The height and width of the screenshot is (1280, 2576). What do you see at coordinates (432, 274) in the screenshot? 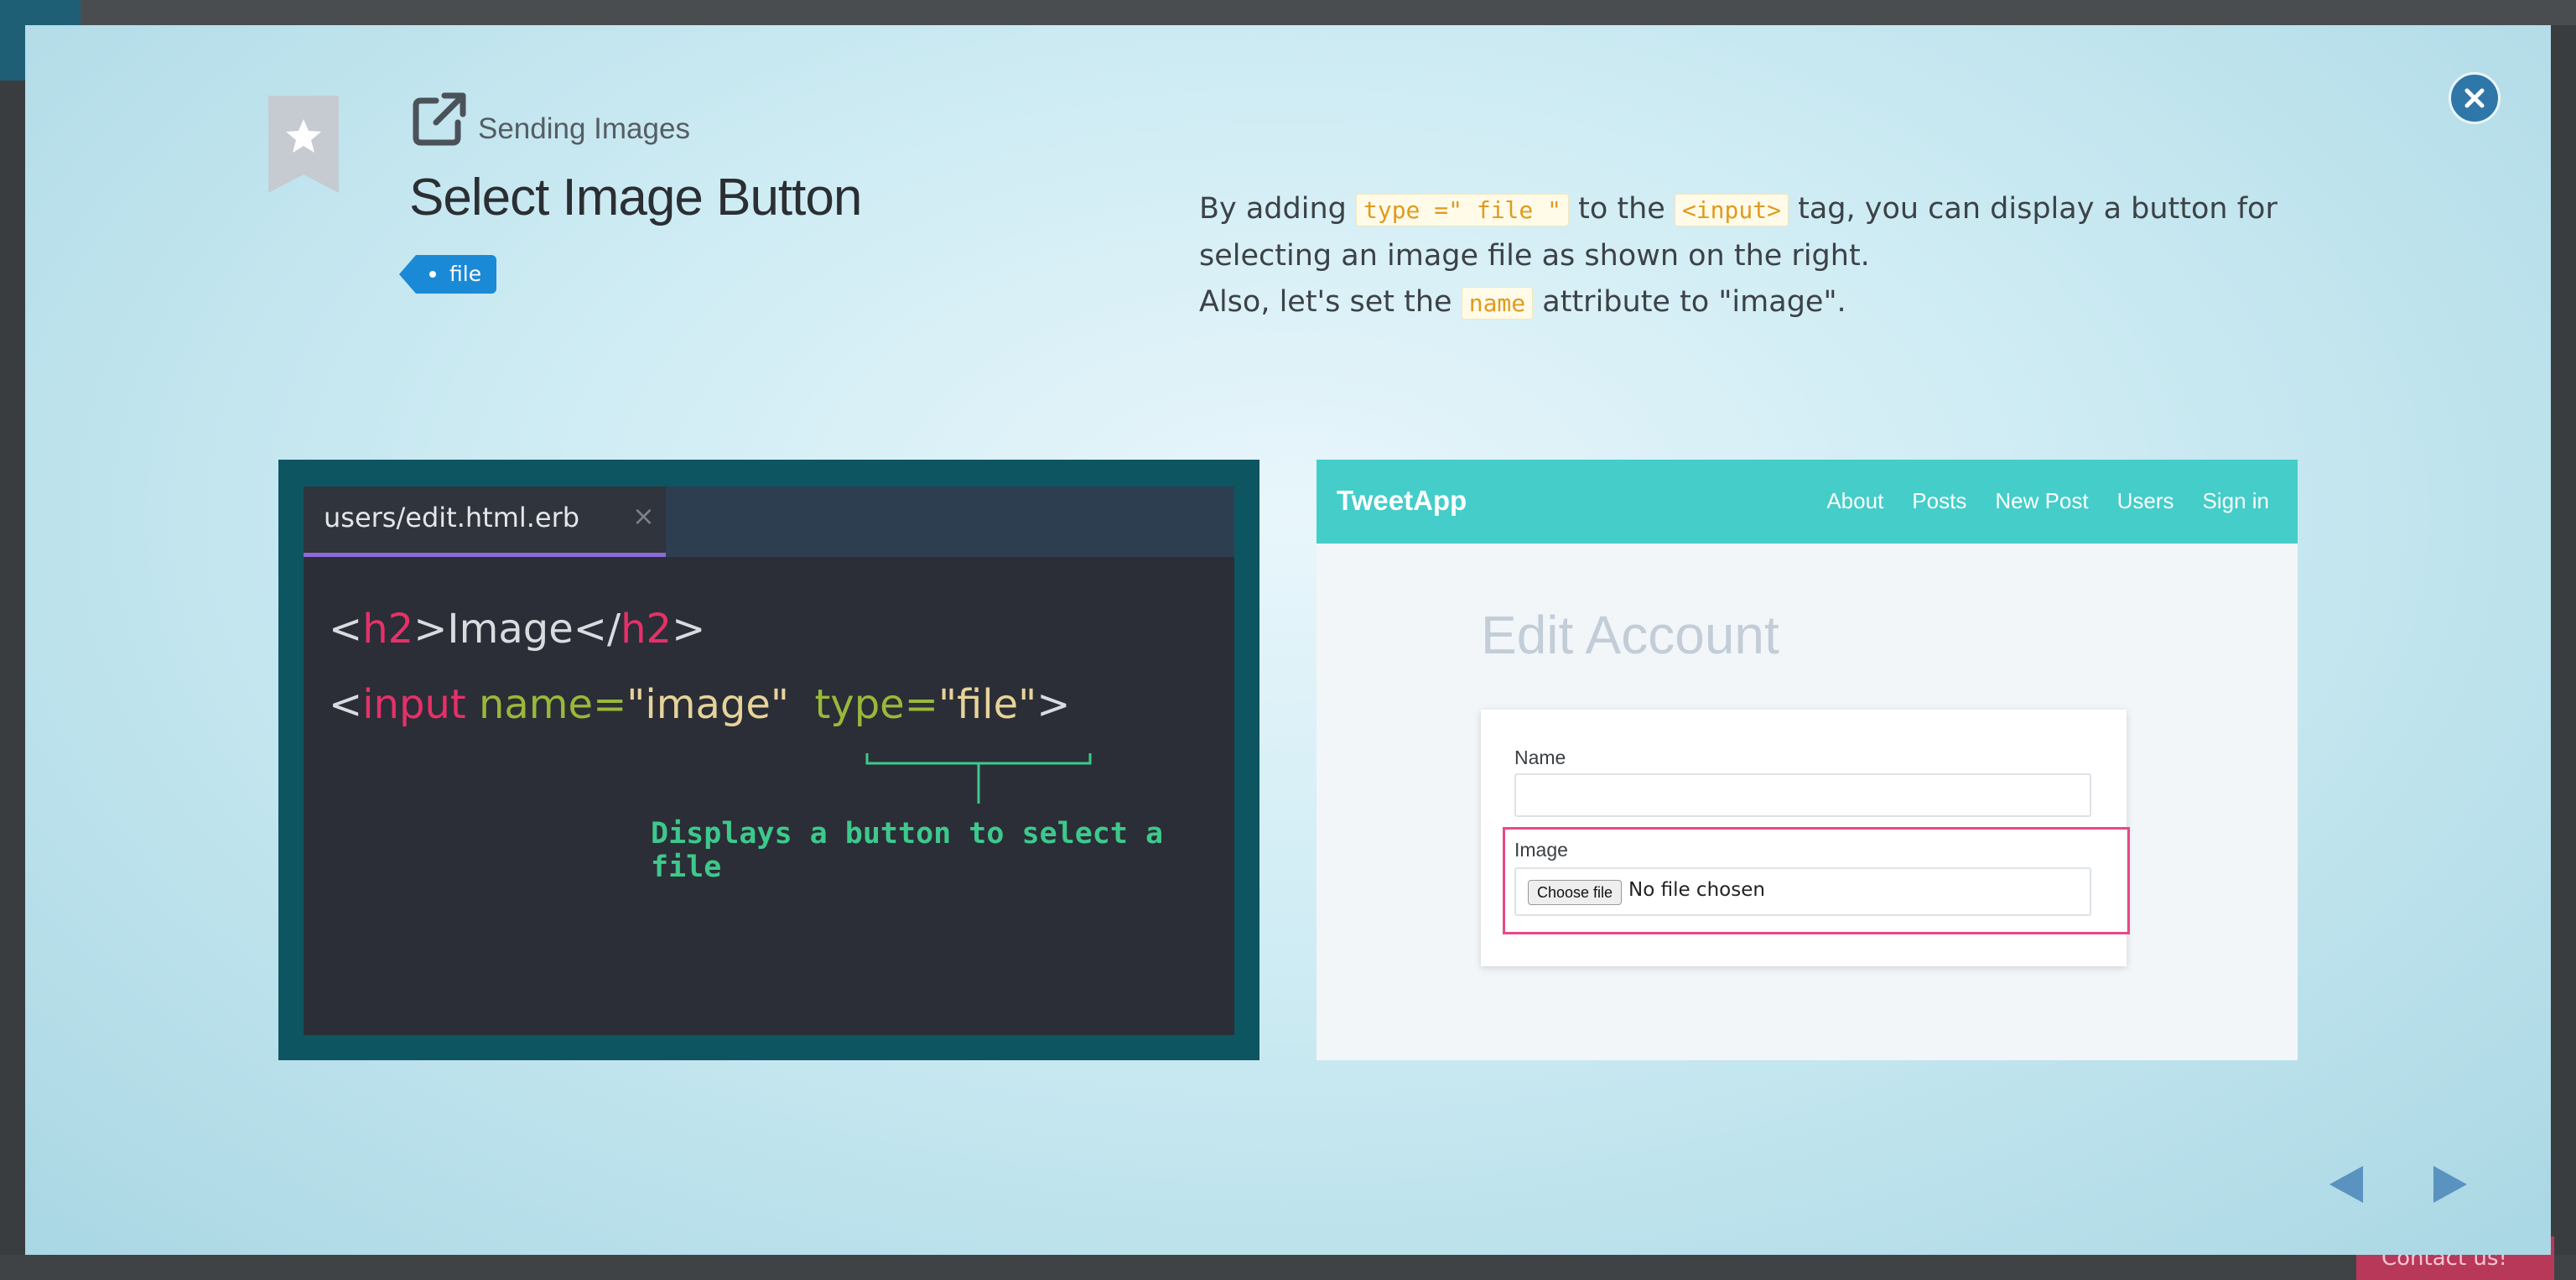
I see `tag-dot` at bounding box center [432, 274].